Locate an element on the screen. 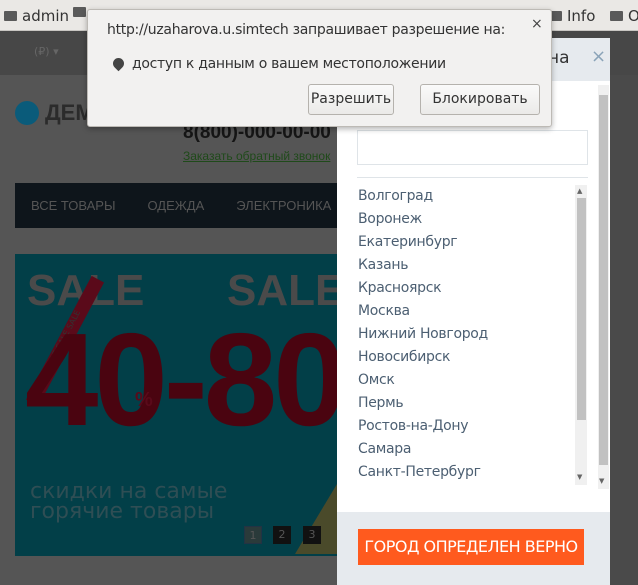 This screenshot has width=638, height=585. city-item: Санкт-Петербург is located at coordinates (465, 472).